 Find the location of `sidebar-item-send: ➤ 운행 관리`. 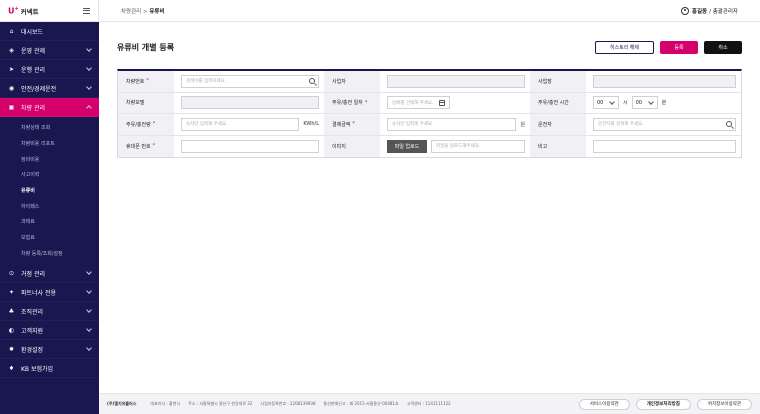

sidebar-item-send: ➤ 운행 관리 is located at coordinates (49, 69).